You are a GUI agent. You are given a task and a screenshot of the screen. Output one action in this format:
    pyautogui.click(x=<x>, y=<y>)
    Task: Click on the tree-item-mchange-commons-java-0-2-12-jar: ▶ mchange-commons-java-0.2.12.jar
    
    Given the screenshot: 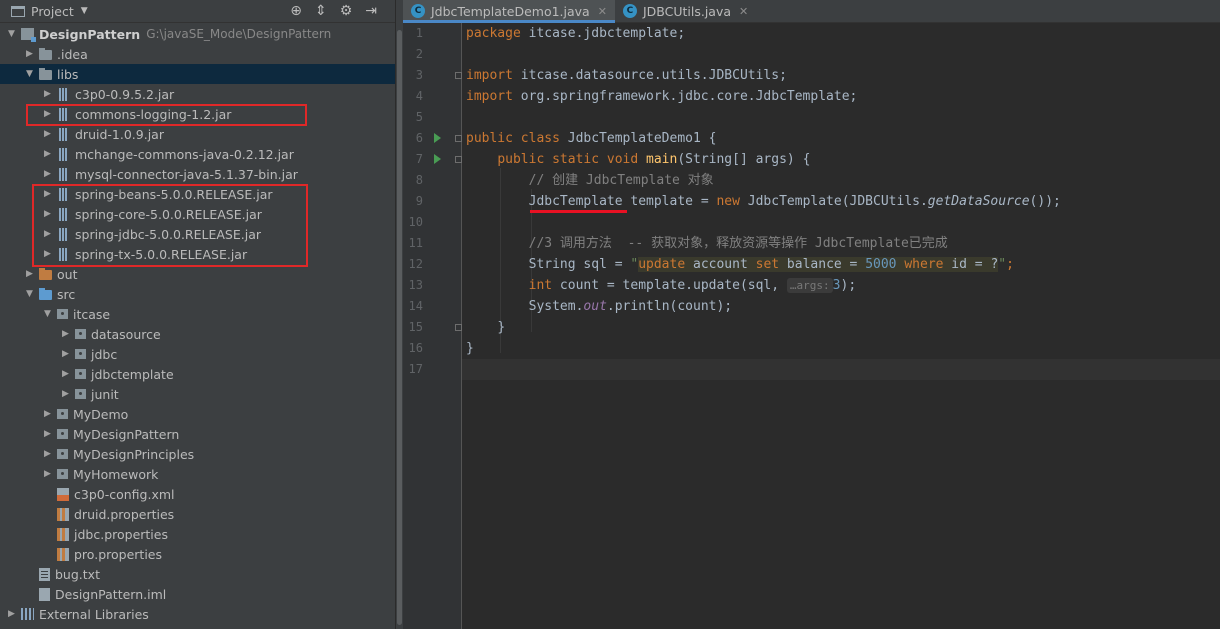 What is the action you would take?
    pyautogui.click(x=197, y=154)
    